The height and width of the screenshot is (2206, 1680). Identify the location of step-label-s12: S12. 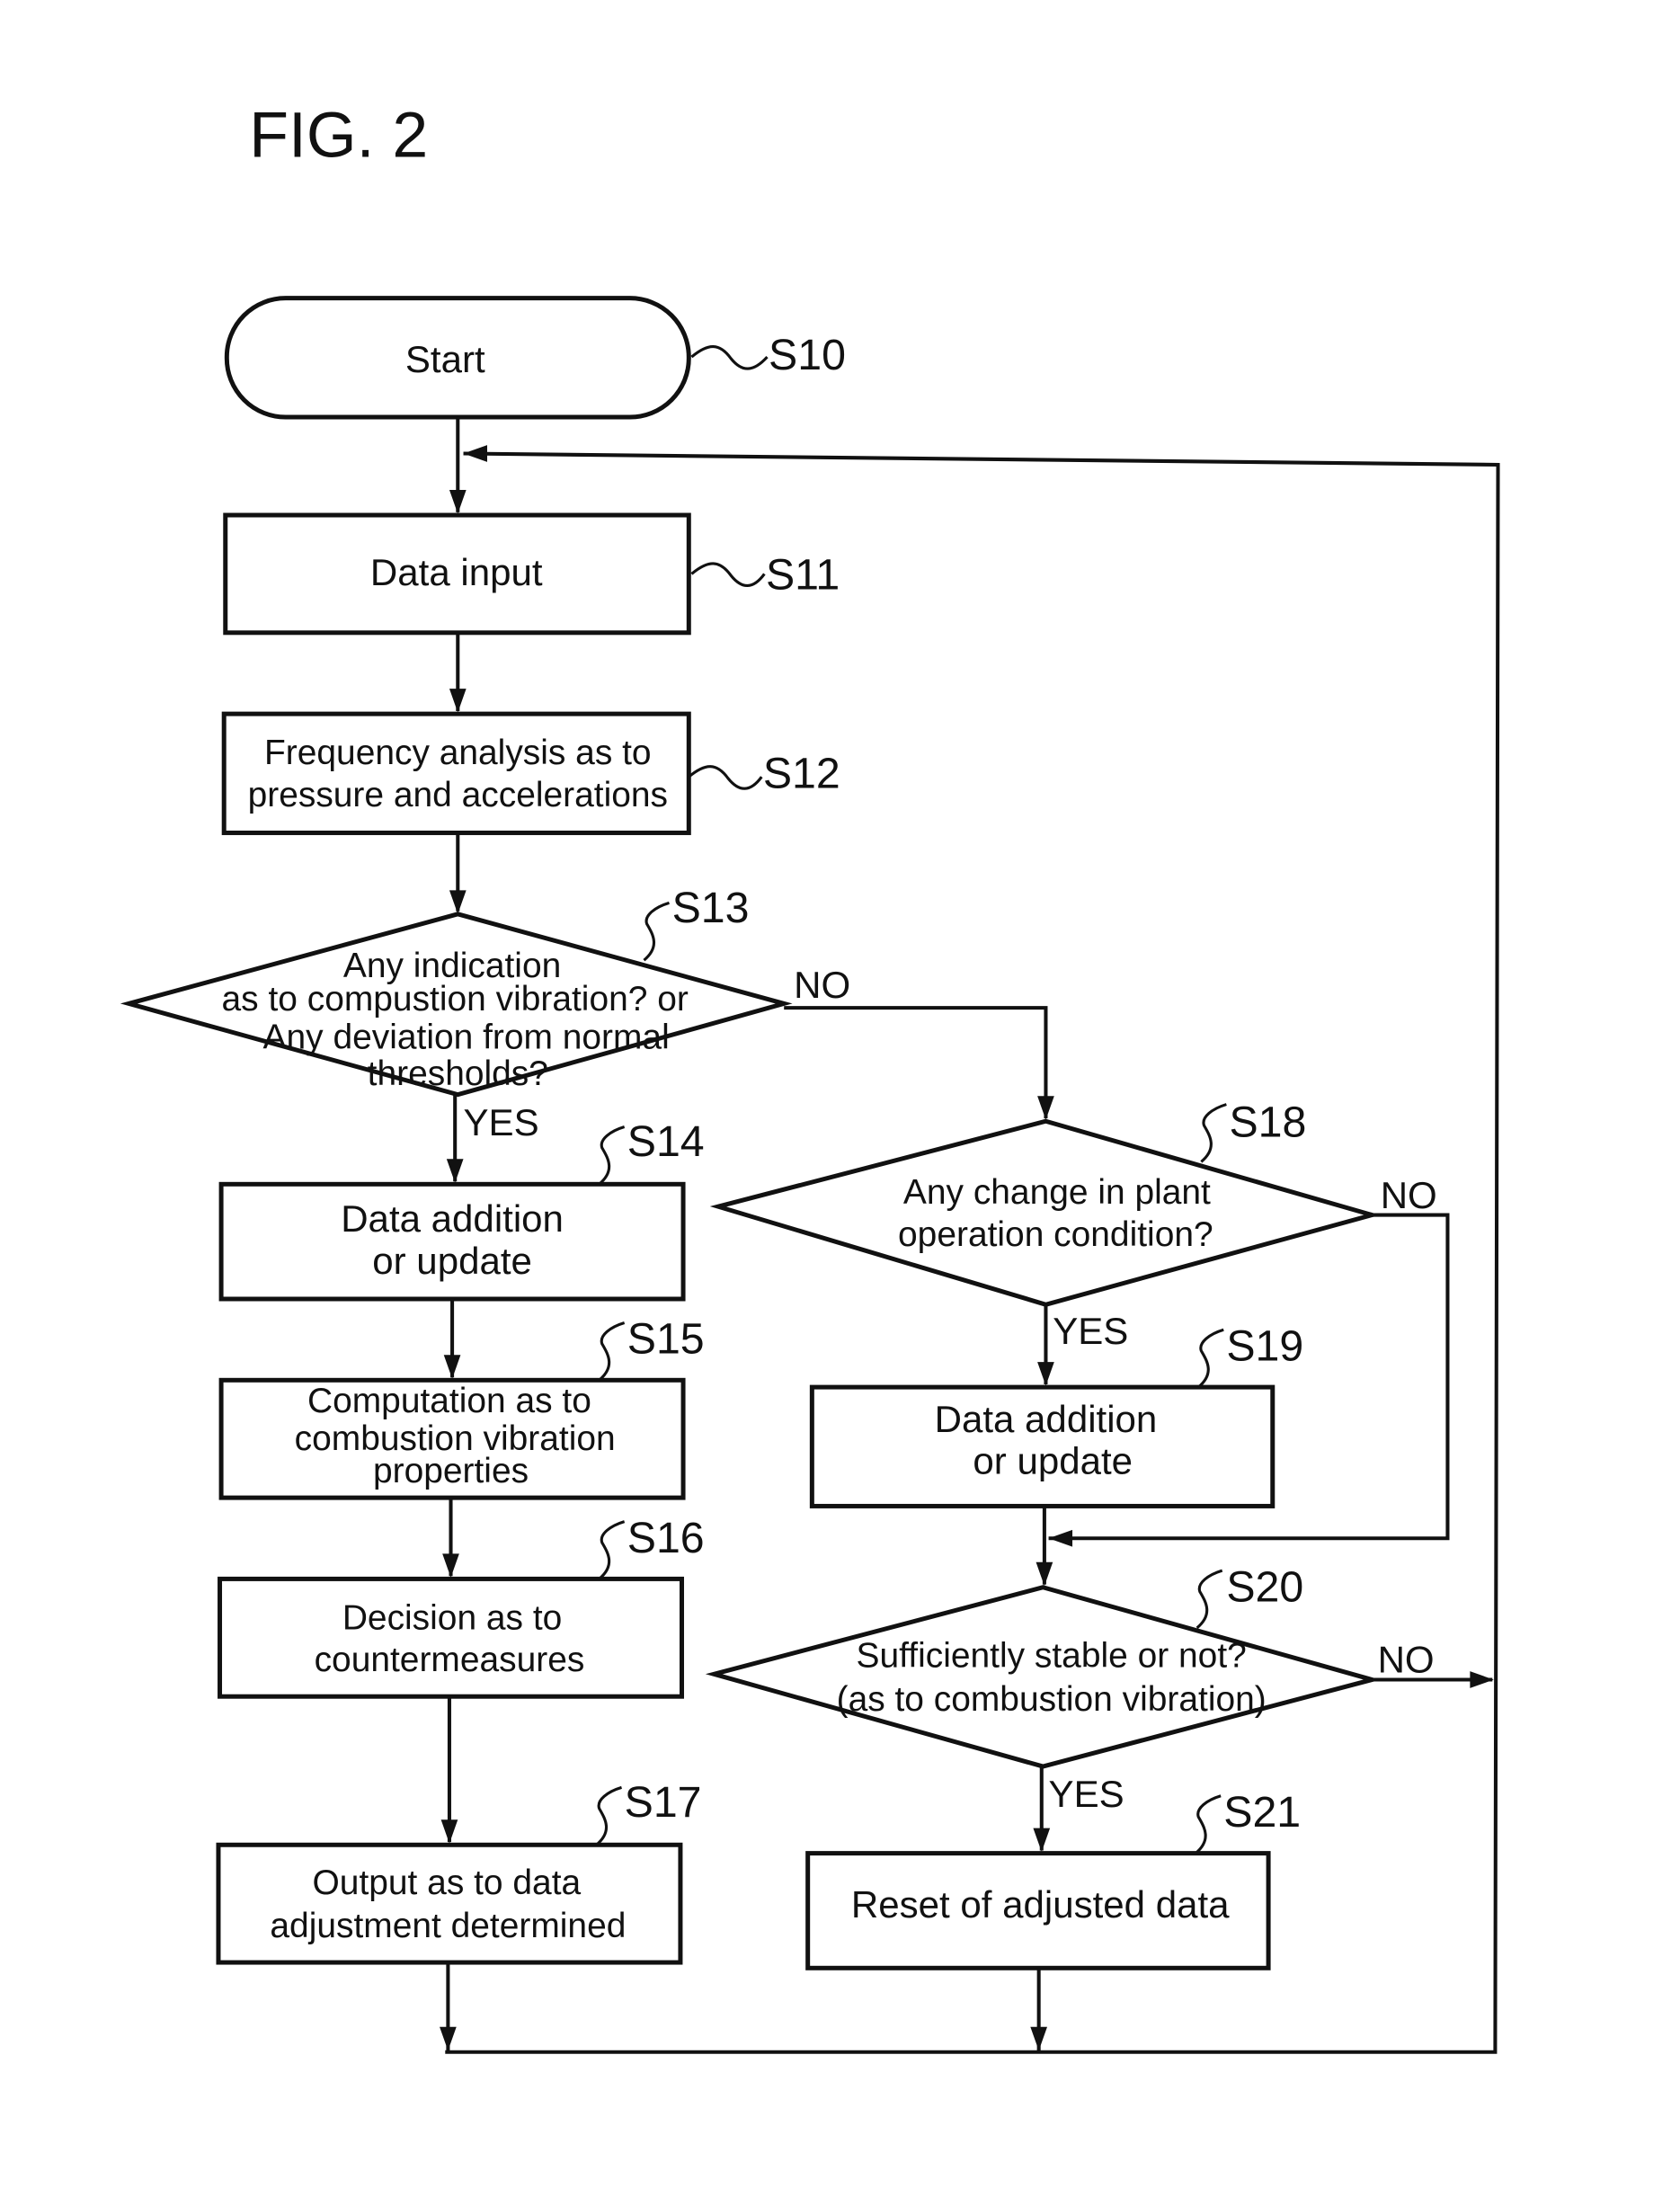
(801, 774).